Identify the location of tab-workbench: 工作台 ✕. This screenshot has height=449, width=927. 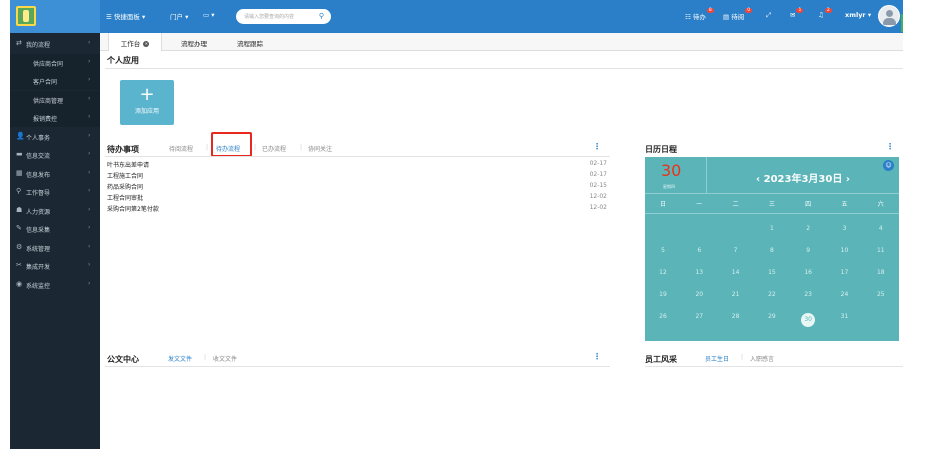
(135, 42).